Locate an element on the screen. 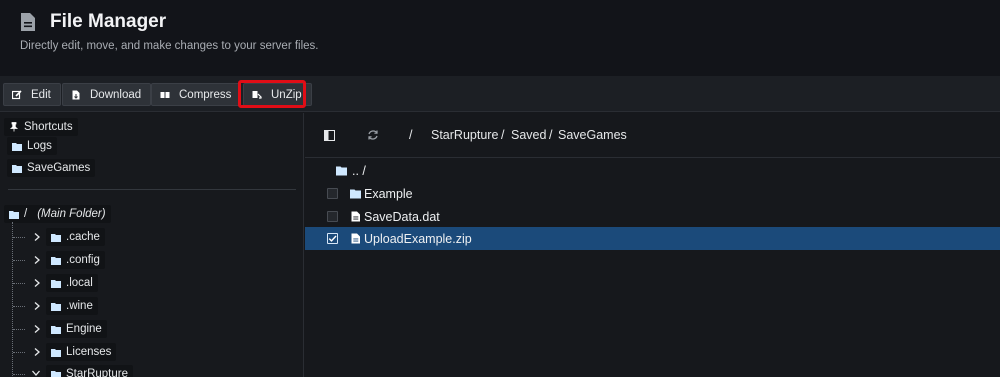 This screenshot has height=377, width=1000. folder-open-icon is located at coordinates (56, 373).